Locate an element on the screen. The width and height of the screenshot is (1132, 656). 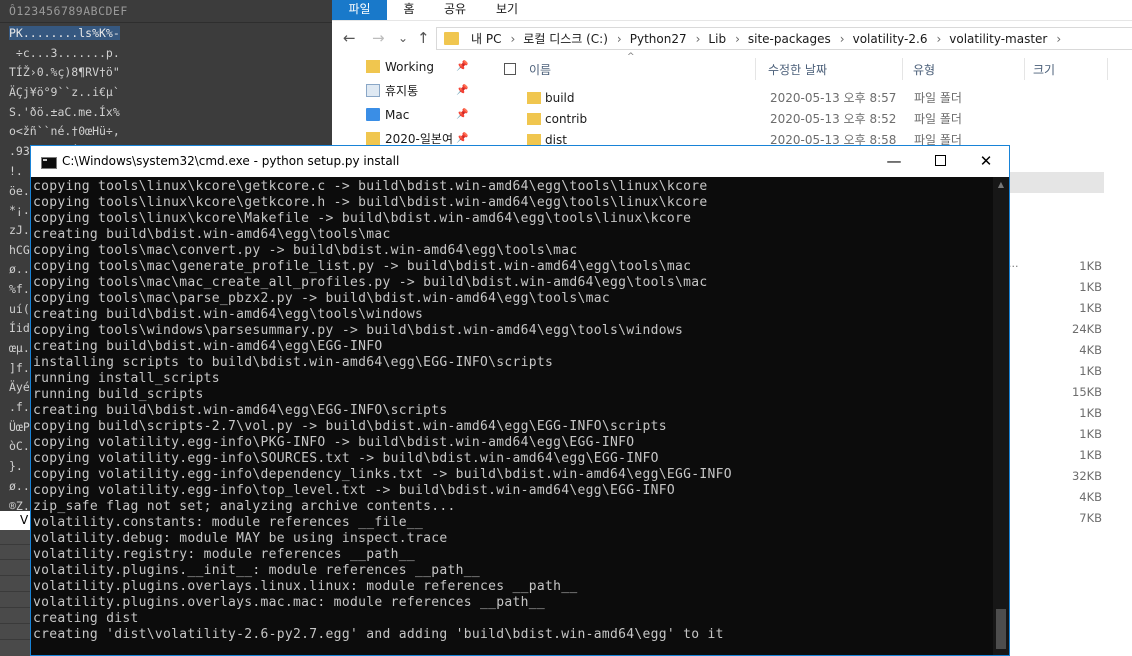
file-size: 24KB is located at coordinates (1087, 329).